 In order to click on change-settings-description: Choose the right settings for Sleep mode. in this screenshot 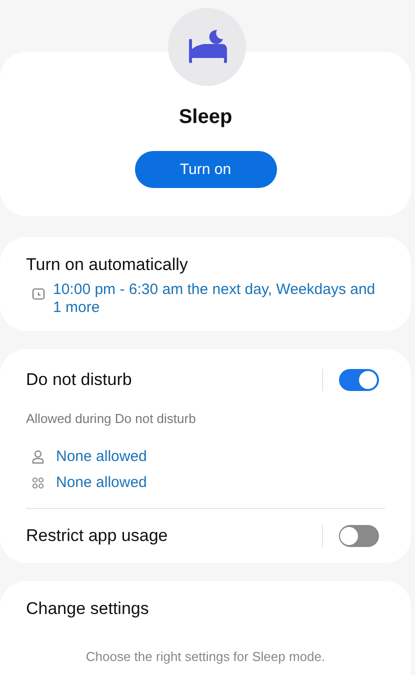, I will do `click(205, 656)`.